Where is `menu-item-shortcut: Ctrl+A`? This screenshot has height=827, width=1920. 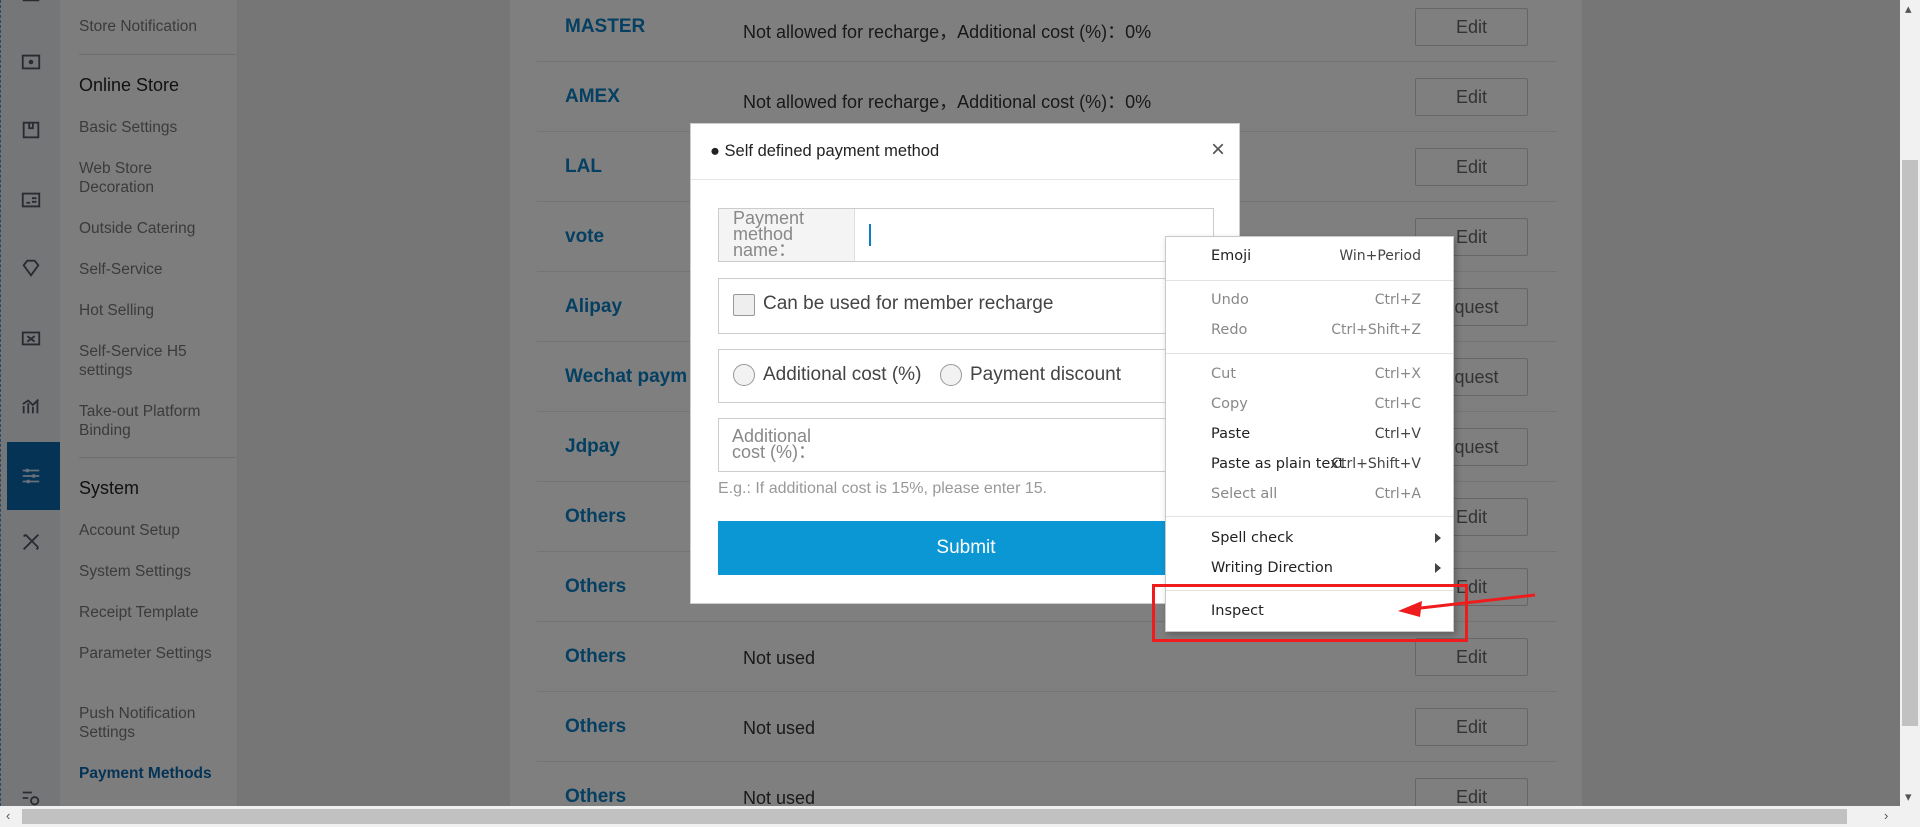
menu-item-shortcut: Ctrl+A is located at coordinates (1397, 494).